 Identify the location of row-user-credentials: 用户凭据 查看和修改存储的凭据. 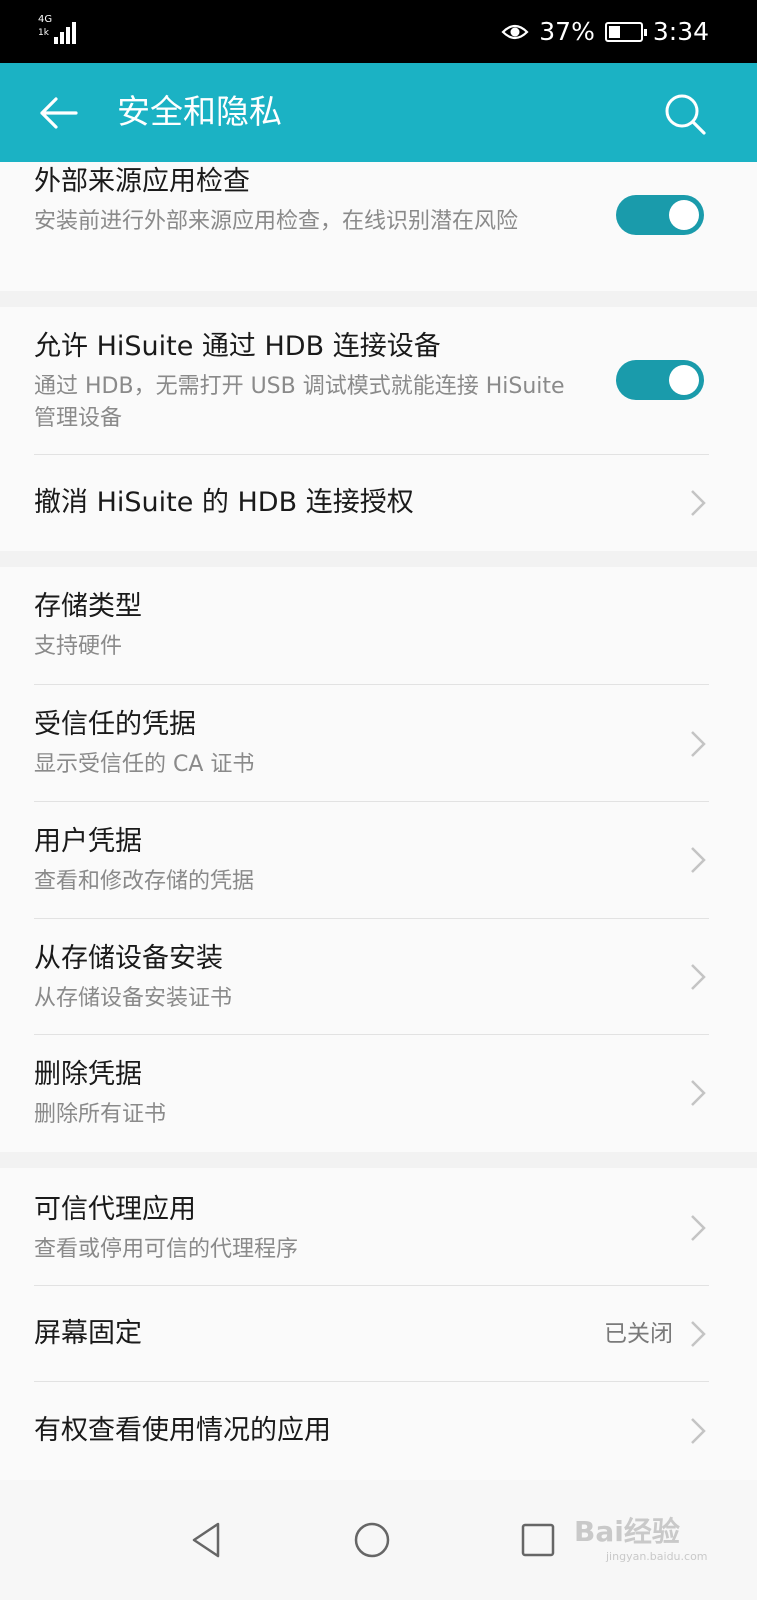
(378, 860).